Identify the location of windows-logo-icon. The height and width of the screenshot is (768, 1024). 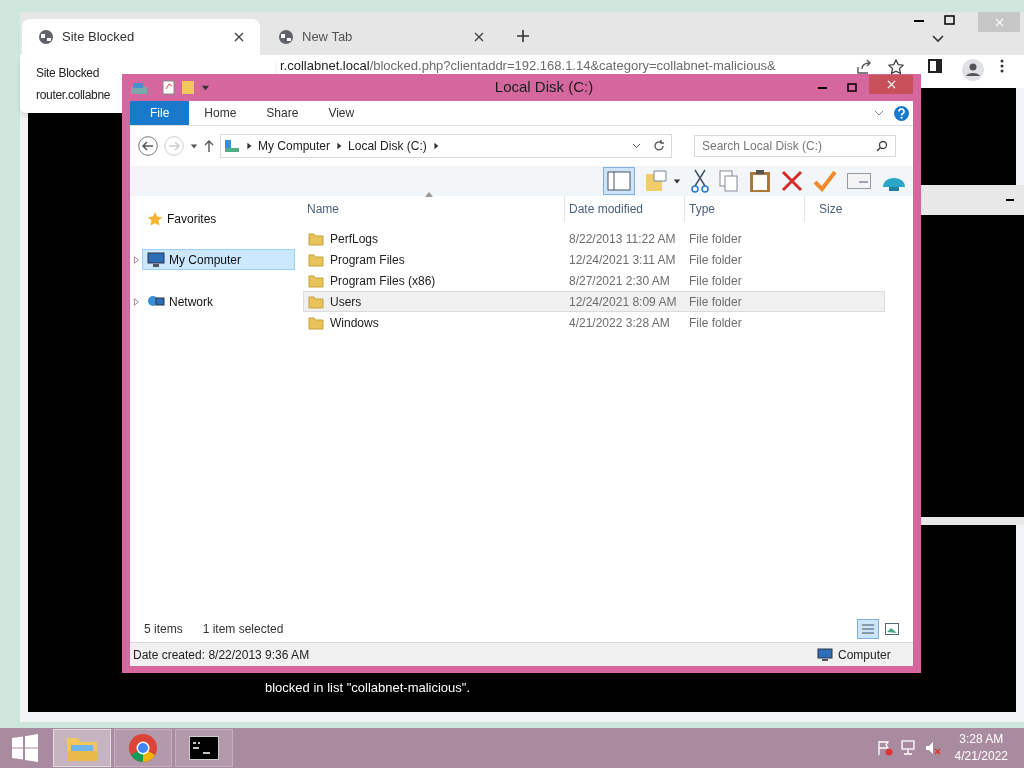
(25, 748).